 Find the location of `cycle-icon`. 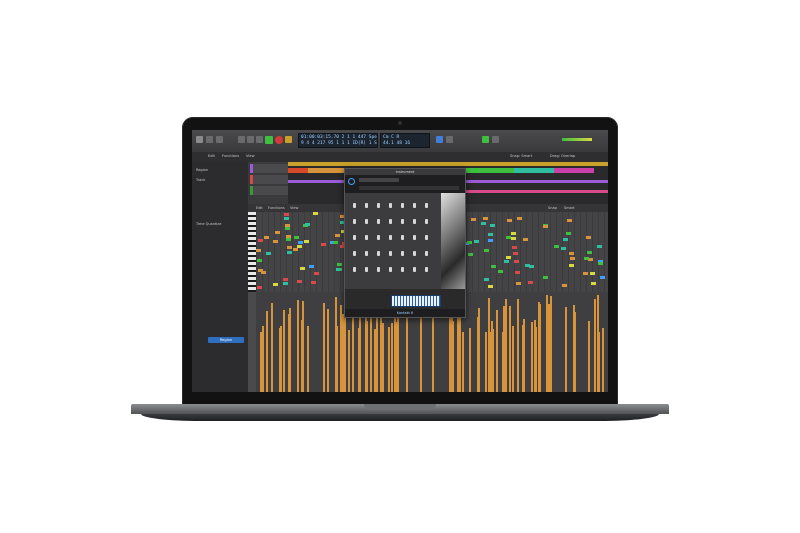

cycle-icon is located at coordinates (288, 139).